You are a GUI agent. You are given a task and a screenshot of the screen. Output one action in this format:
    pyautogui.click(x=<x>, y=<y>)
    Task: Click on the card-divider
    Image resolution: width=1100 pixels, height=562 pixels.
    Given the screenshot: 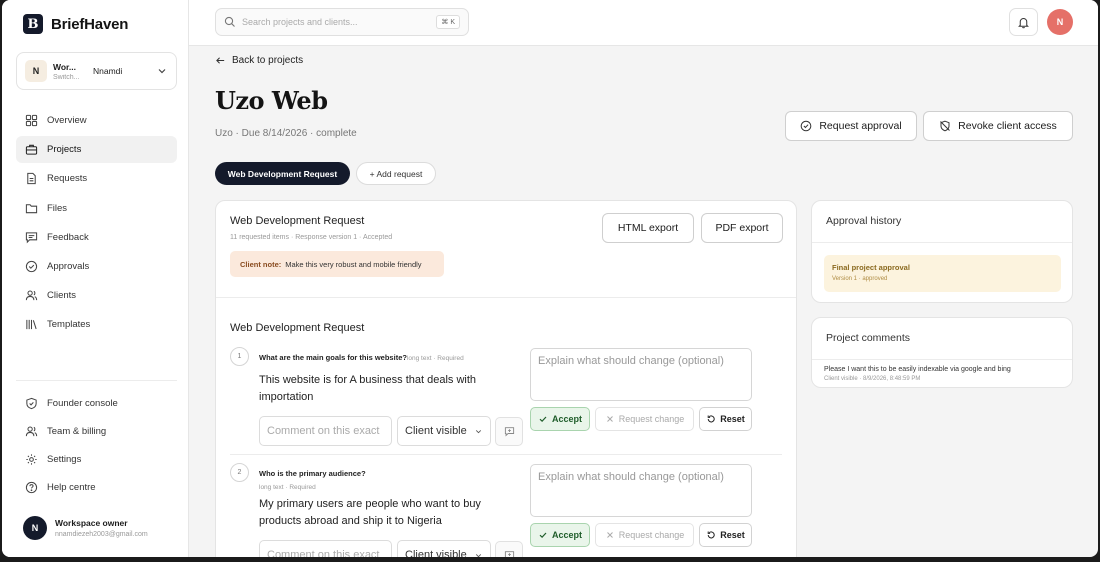 What is the action you would take?
    pyautogui.click(x=506, y=297)
    